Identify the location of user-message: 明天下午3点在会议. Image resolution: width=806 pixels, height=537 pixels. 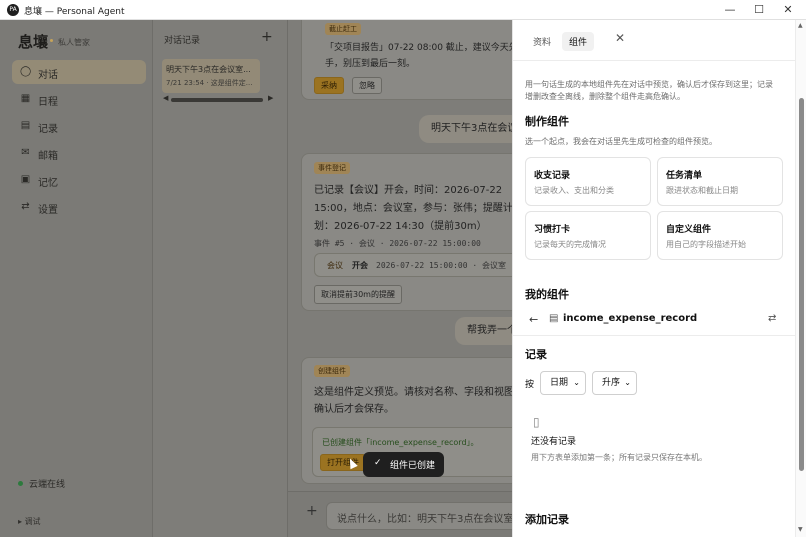
(465, 129).